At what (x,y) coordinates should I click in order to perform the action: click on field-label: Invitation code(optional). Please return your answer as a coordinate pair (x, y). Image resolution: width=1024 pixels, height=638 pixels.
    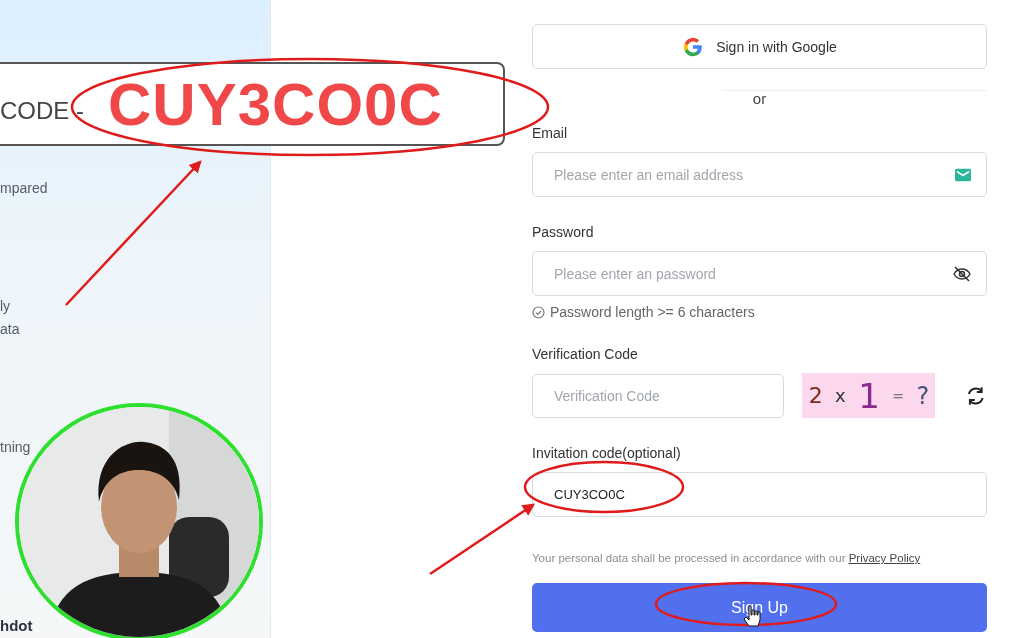
    Looking at the image, I should click on (607, 453).